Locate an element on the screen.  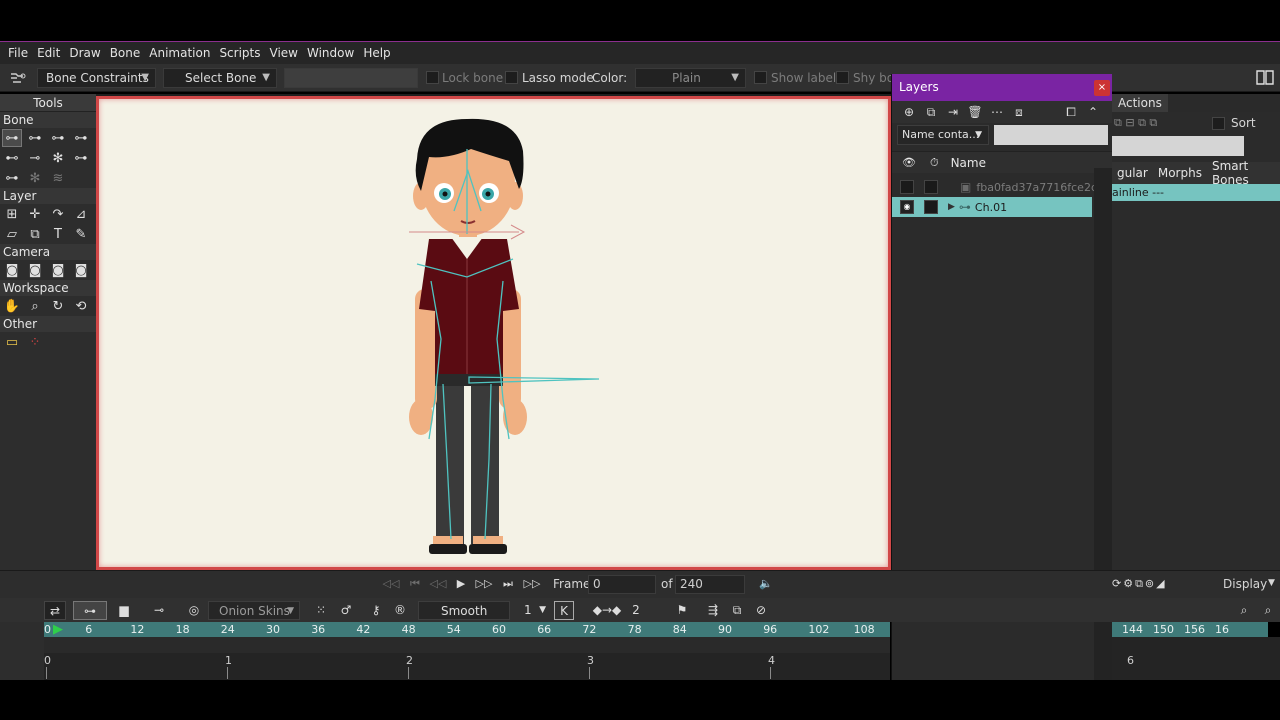
more-icon: ⋯ is located at coordinates (997, 112).